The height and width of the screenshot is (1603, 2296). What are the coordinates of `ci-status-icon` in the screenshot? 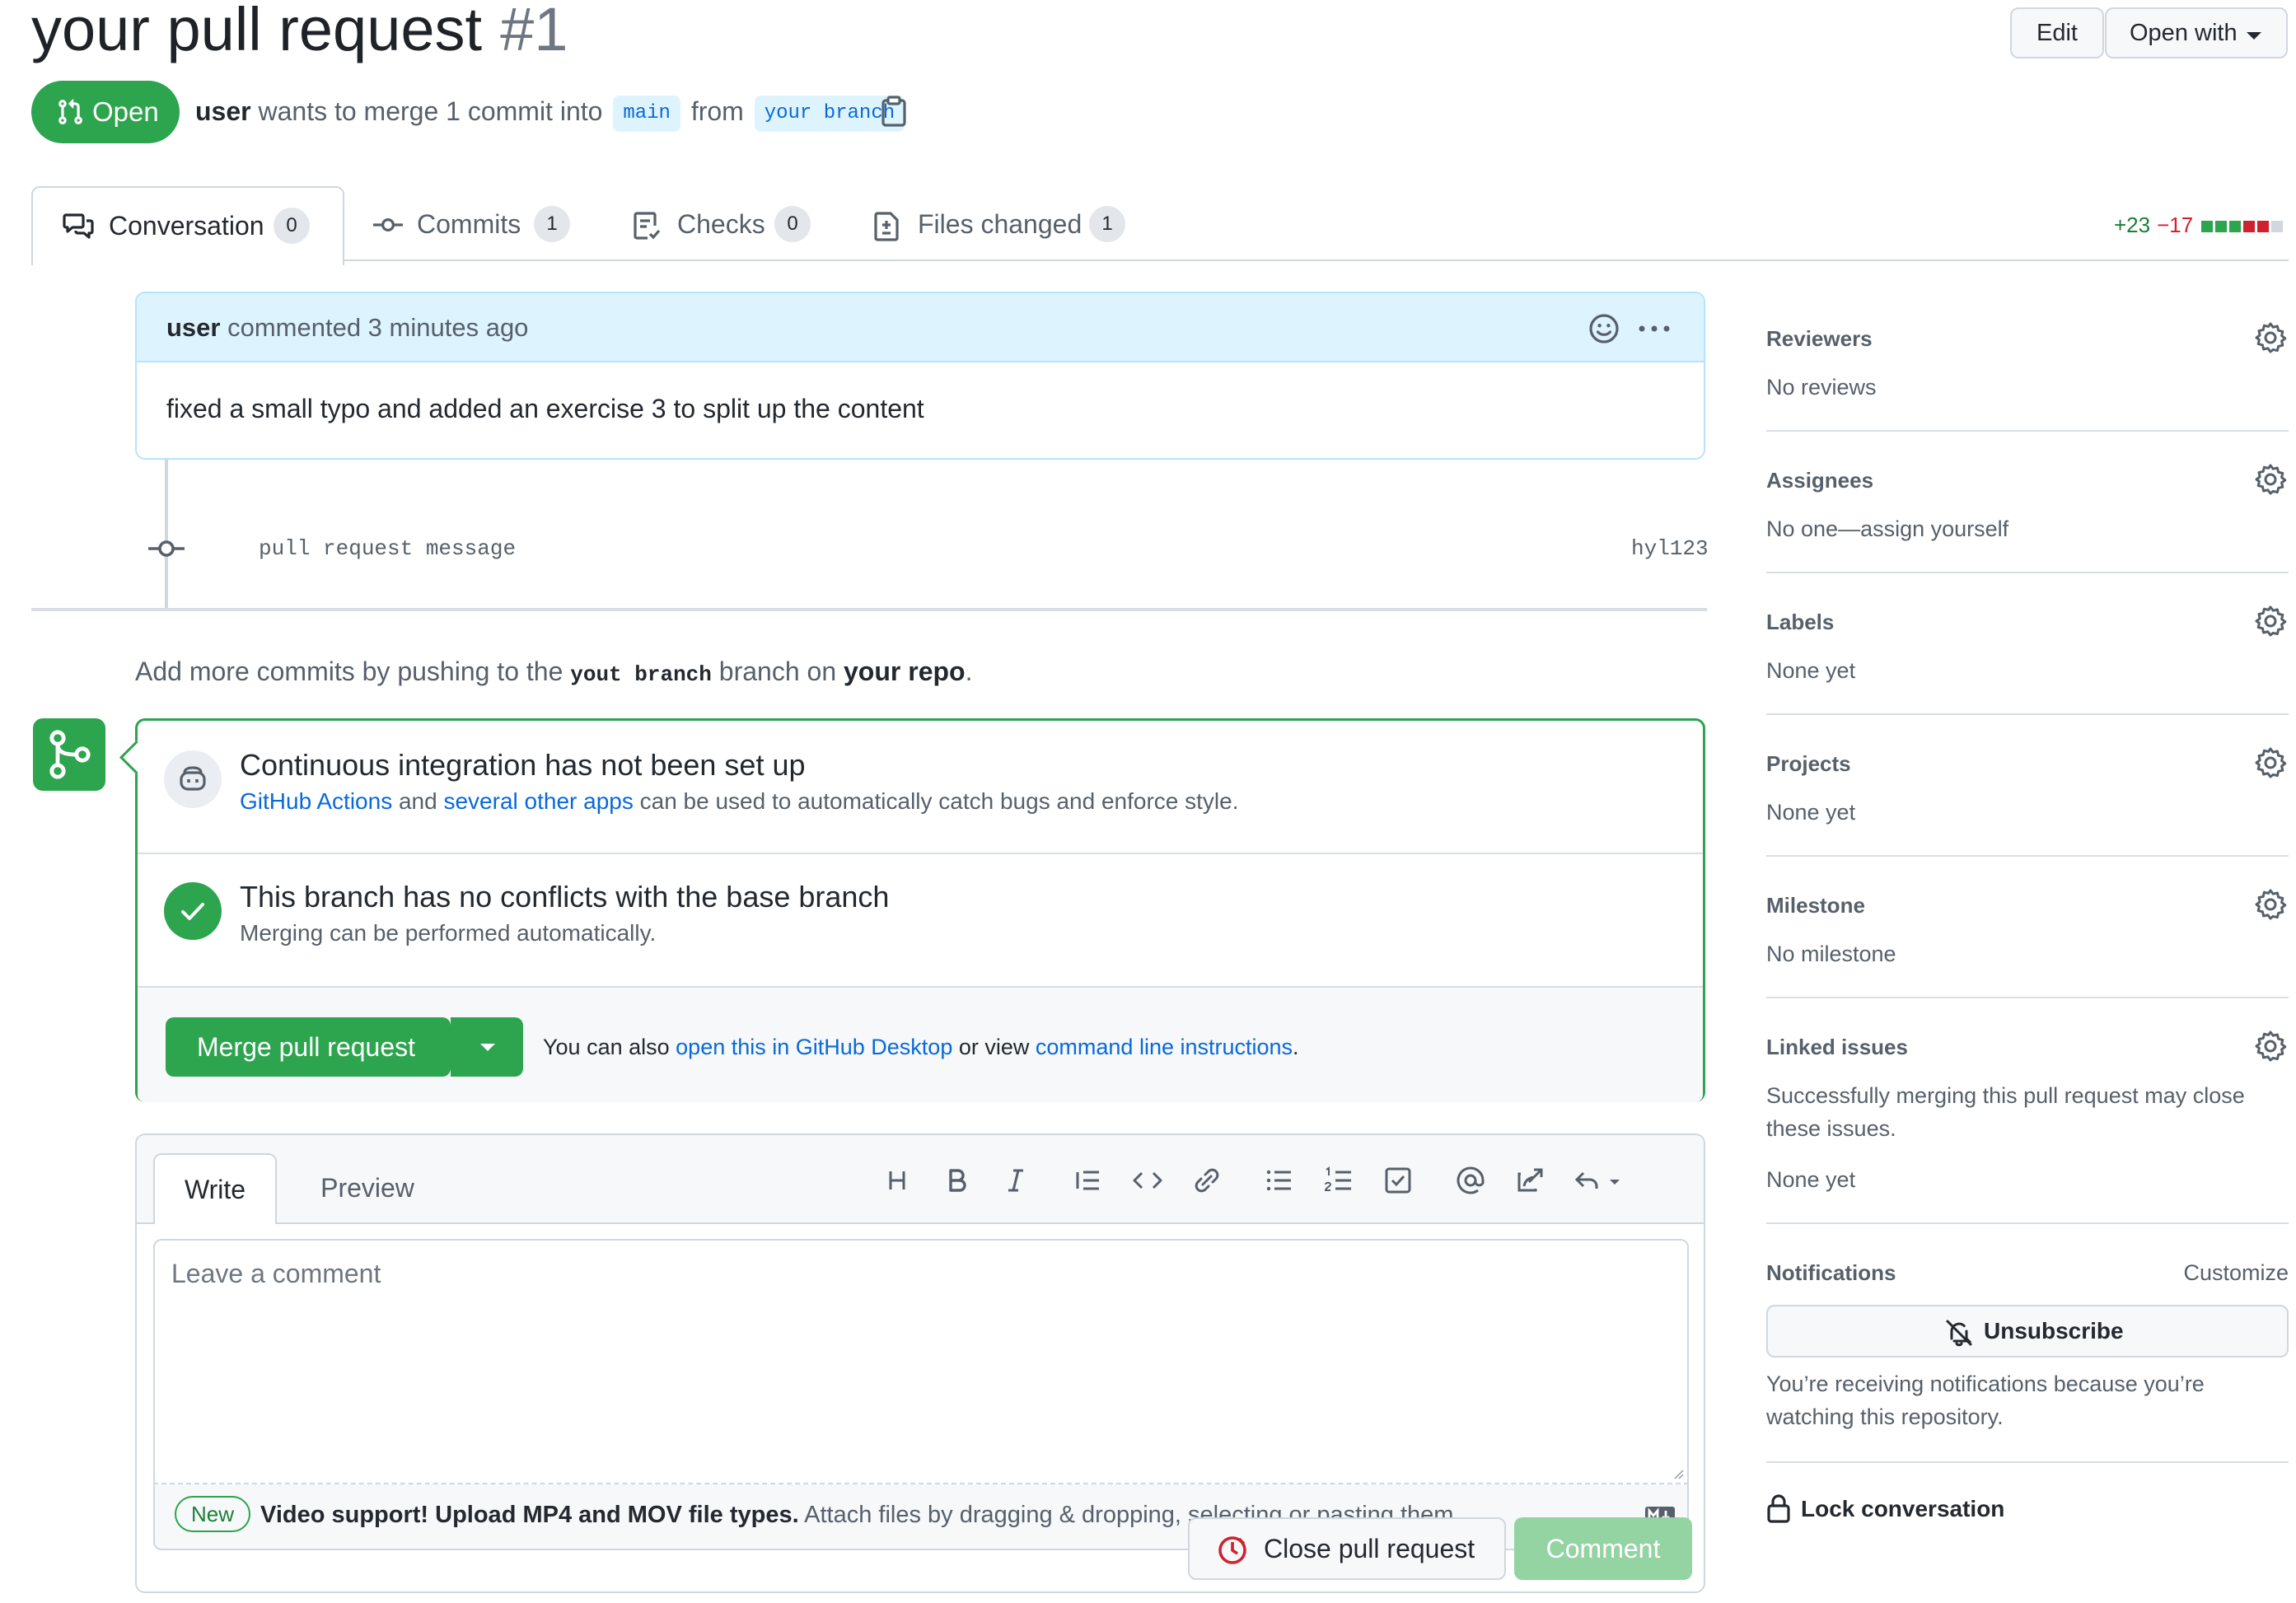 It's located at (193, 779).